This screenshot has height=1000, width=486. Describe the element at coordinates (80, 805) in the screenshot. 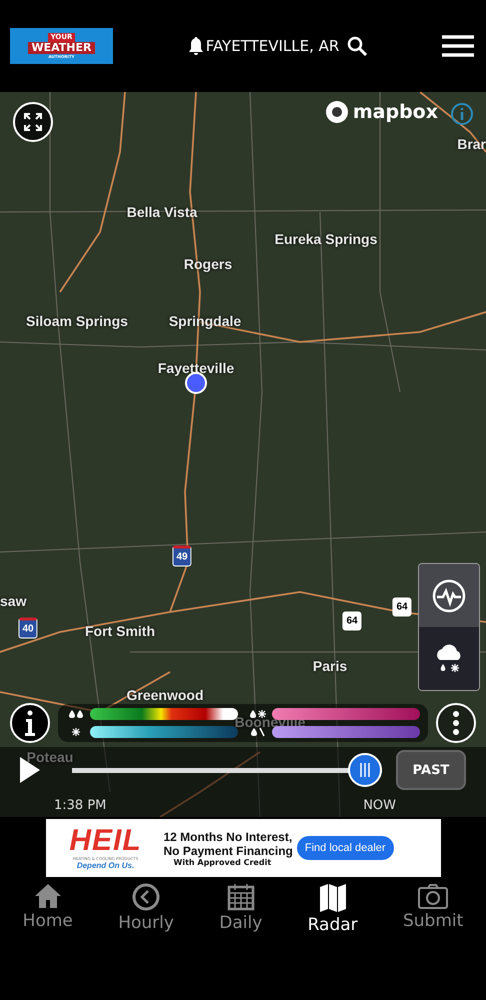

I see `start-time: 1:38 PM` at that location.